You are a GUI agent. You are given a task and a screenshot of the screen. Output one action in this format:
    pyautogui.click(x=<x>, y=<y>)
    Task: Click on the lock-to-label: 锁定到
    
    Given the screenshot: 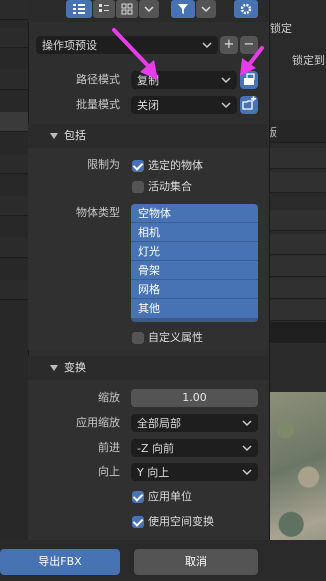 What is the action you would take?
    pyautogui.click(x=308, y=60)
    